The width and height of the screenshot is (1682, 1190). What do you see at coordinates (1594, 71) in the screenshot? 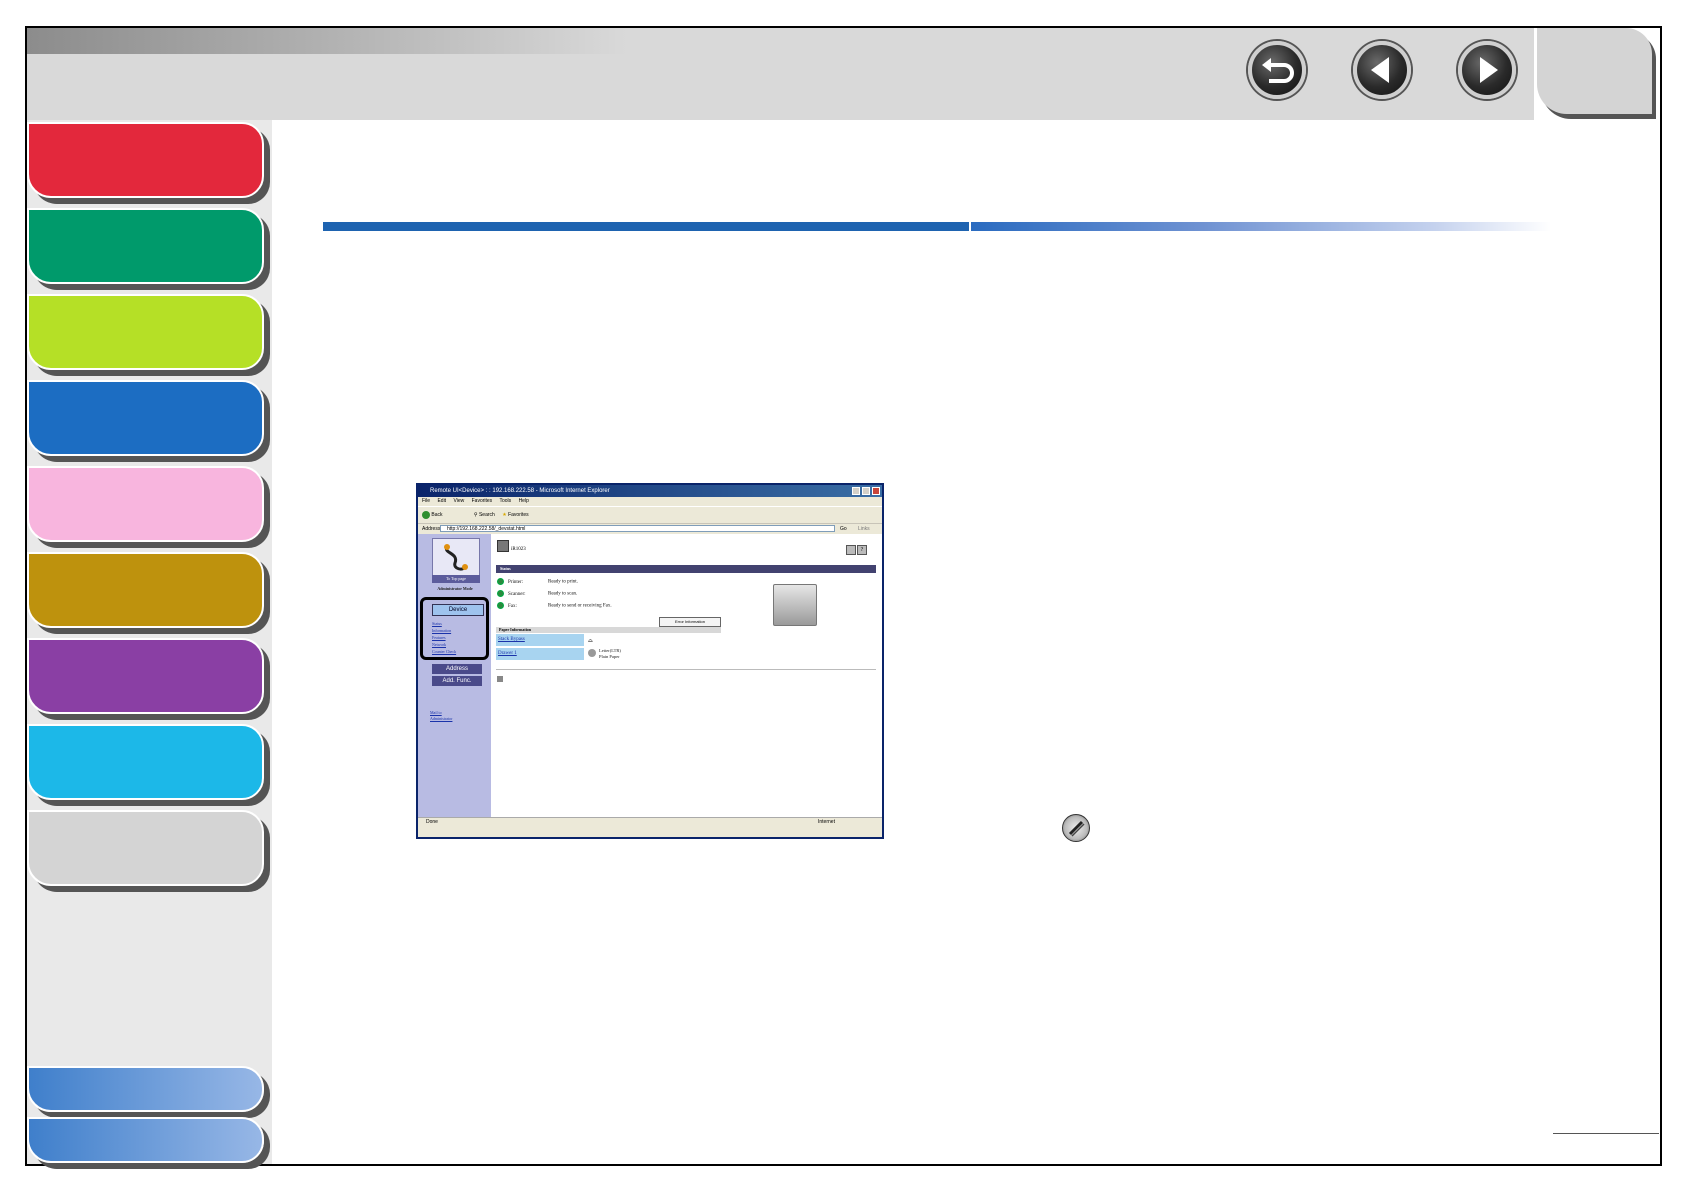
I see `contents-tab` at bounding box center [1594, 71].